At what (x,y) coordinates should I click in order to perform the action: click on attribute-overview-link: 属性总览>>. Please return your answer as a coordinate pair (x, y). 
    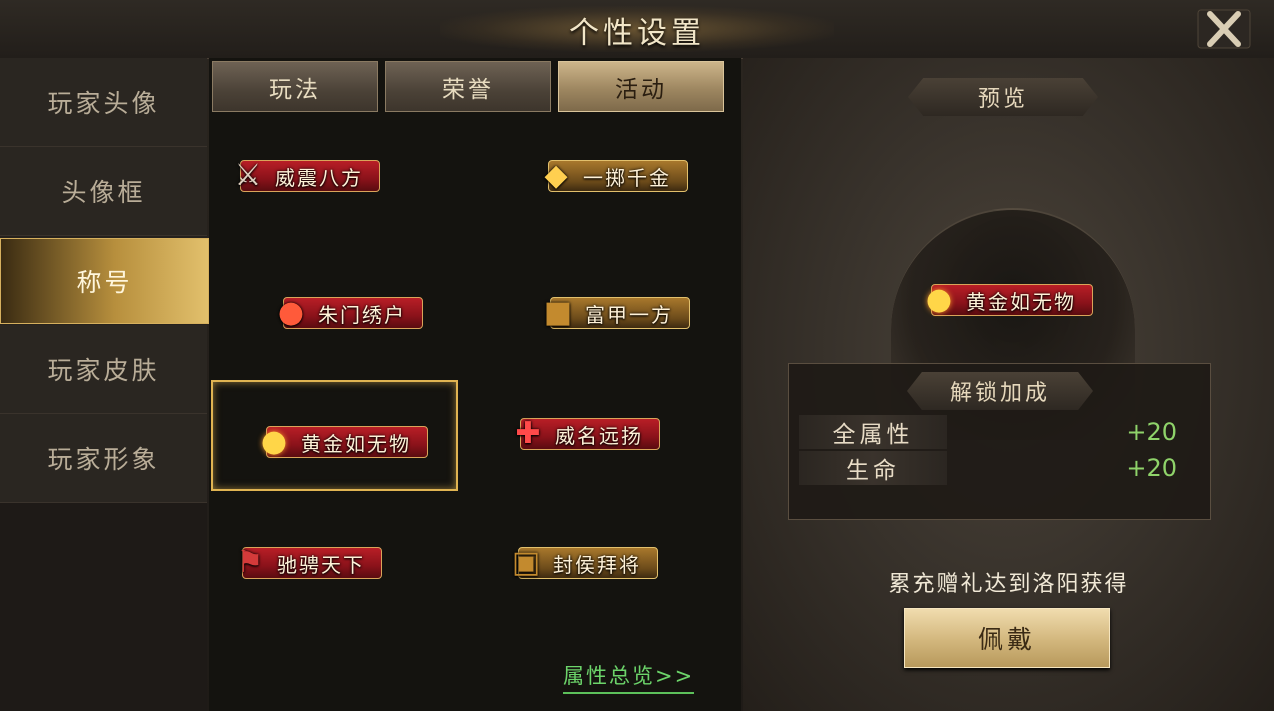
    Looking at the image, I should click on (629, 677).